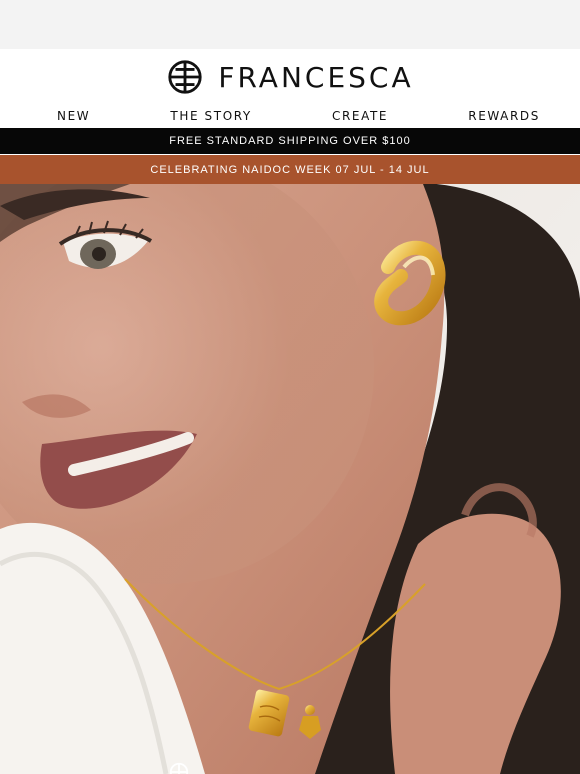  What do you see at coordinates (290, 116) in the screenshot?
I see `main-nav: NEW THE STORY CREATE REWARDS` at bounding box center [290, 116].